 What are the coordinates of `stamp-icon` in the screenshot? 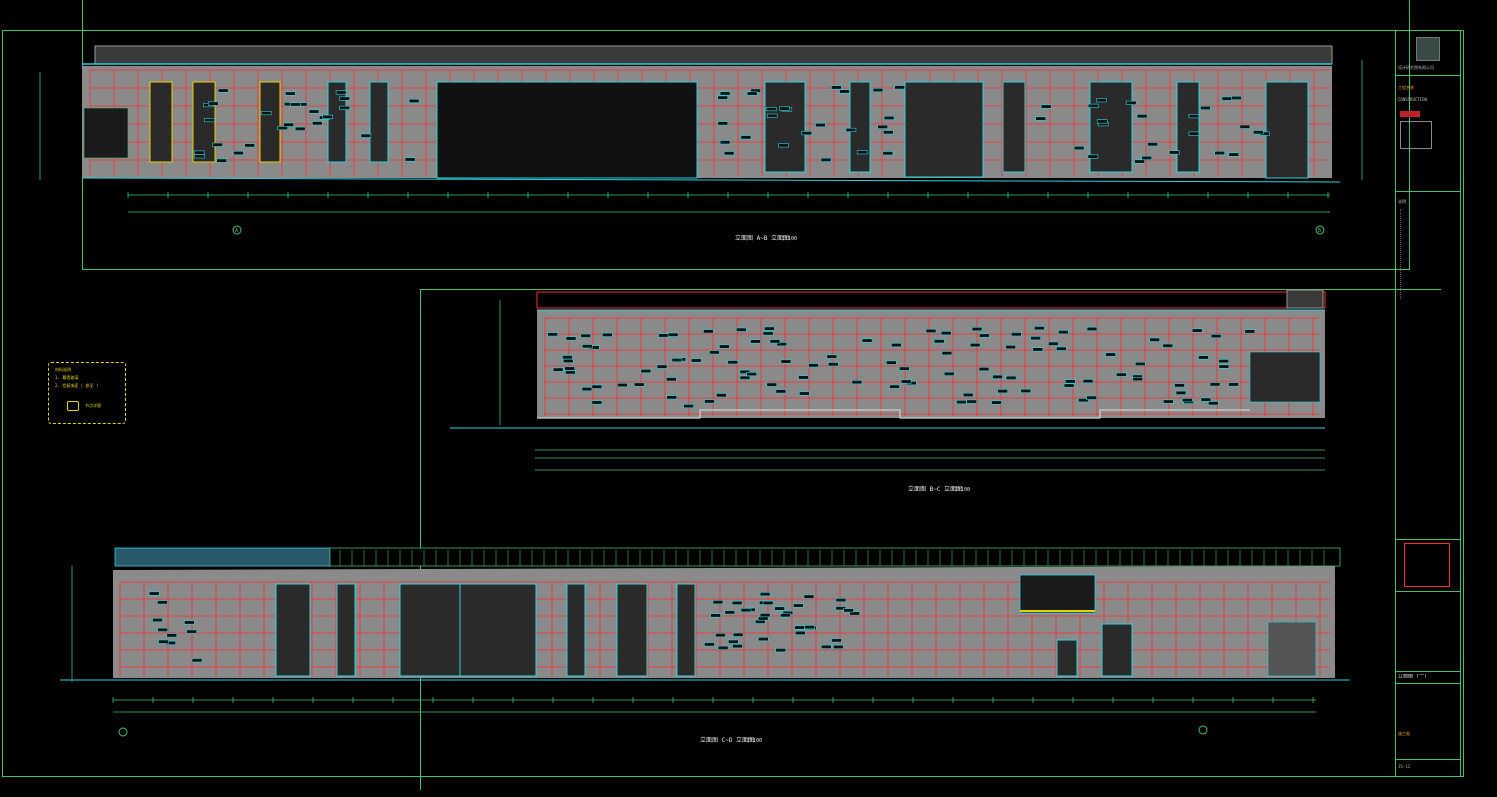 It's located at (1410, 114).